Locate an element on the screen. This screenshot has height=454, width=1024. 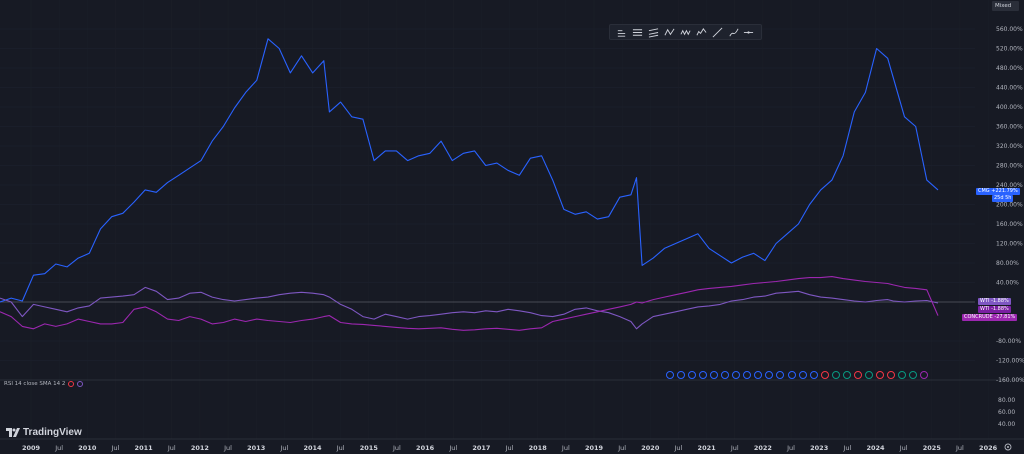
parallel-lines-icon is located at coordinates (654, 32).